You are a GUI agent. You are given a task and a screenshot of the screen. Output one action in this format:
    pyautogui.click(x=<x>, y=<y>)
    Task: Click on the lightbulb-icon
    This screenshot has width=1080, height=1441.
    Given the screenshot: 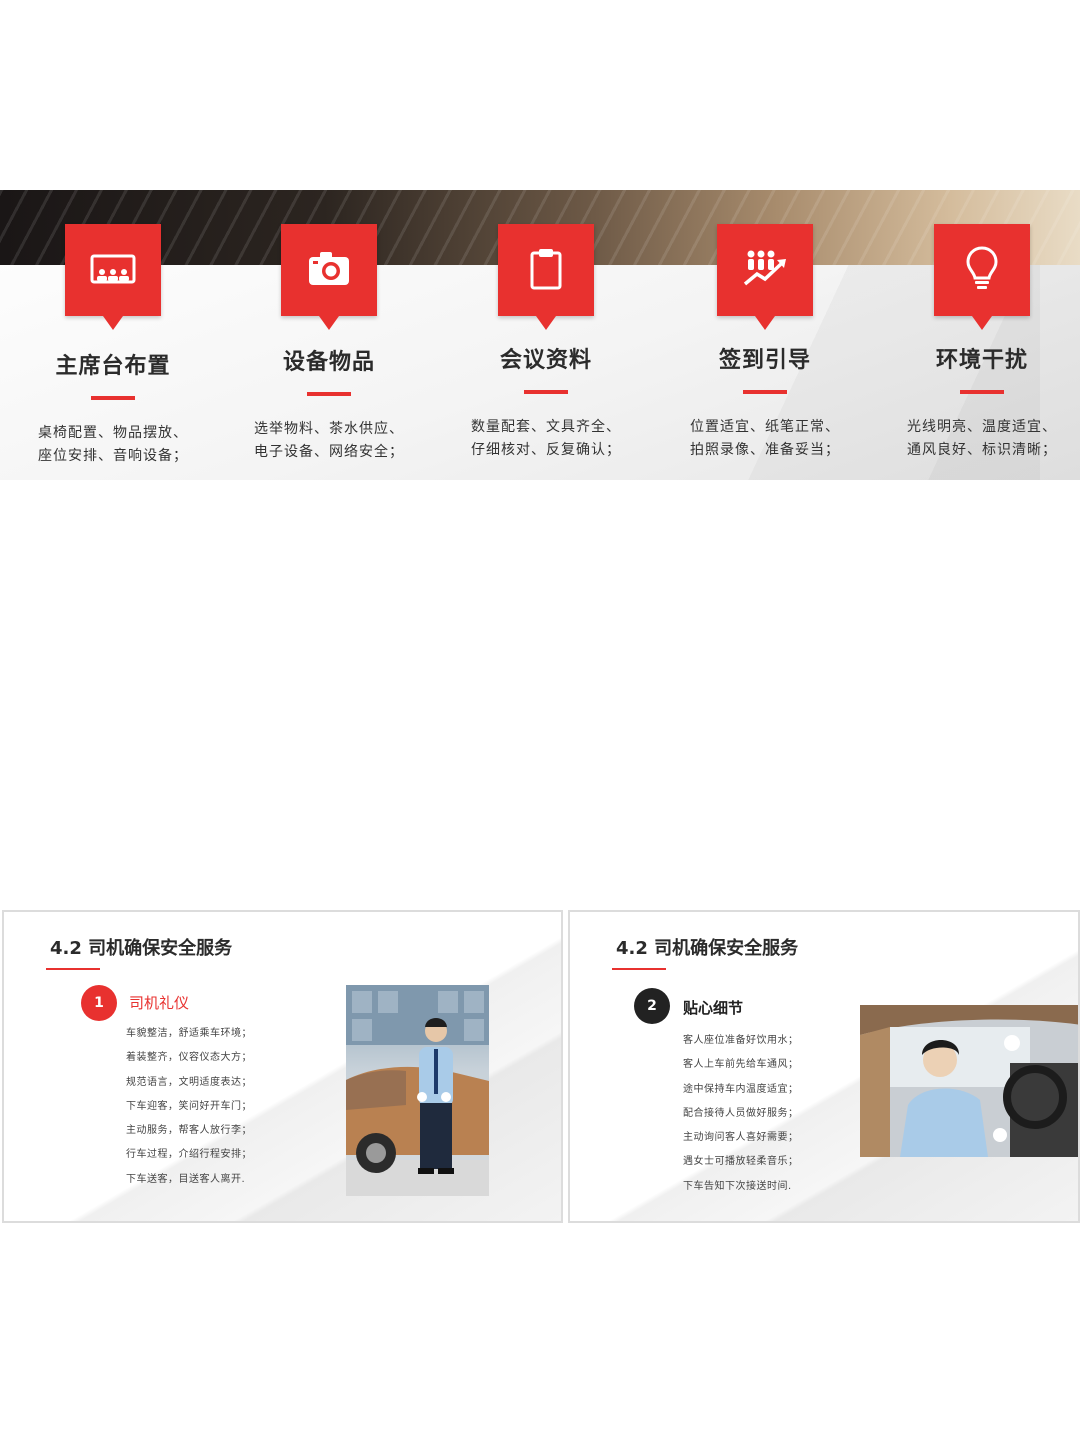 What is the action you would take?
    pyautogui.click(x=982, y=267)
    